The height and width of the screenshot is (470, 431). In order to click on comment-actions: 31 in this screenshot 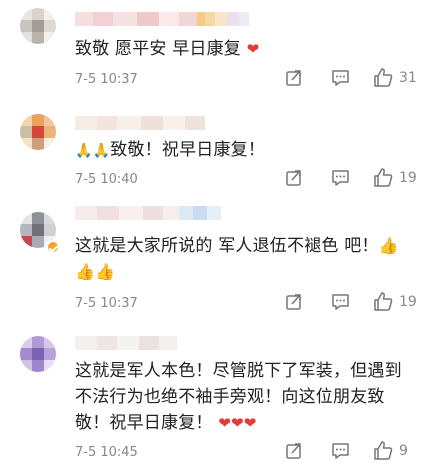, I will do `click(349, 77)`.